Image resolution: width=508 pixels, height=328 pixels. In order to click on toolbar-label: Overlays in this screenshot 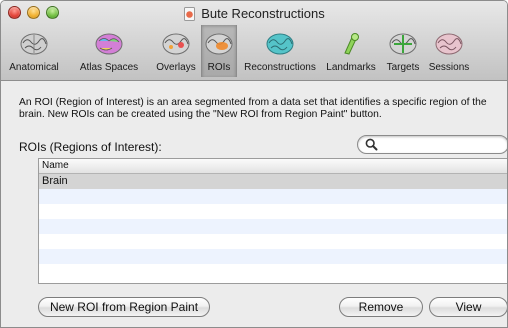, I will do `click(176, 67)`.